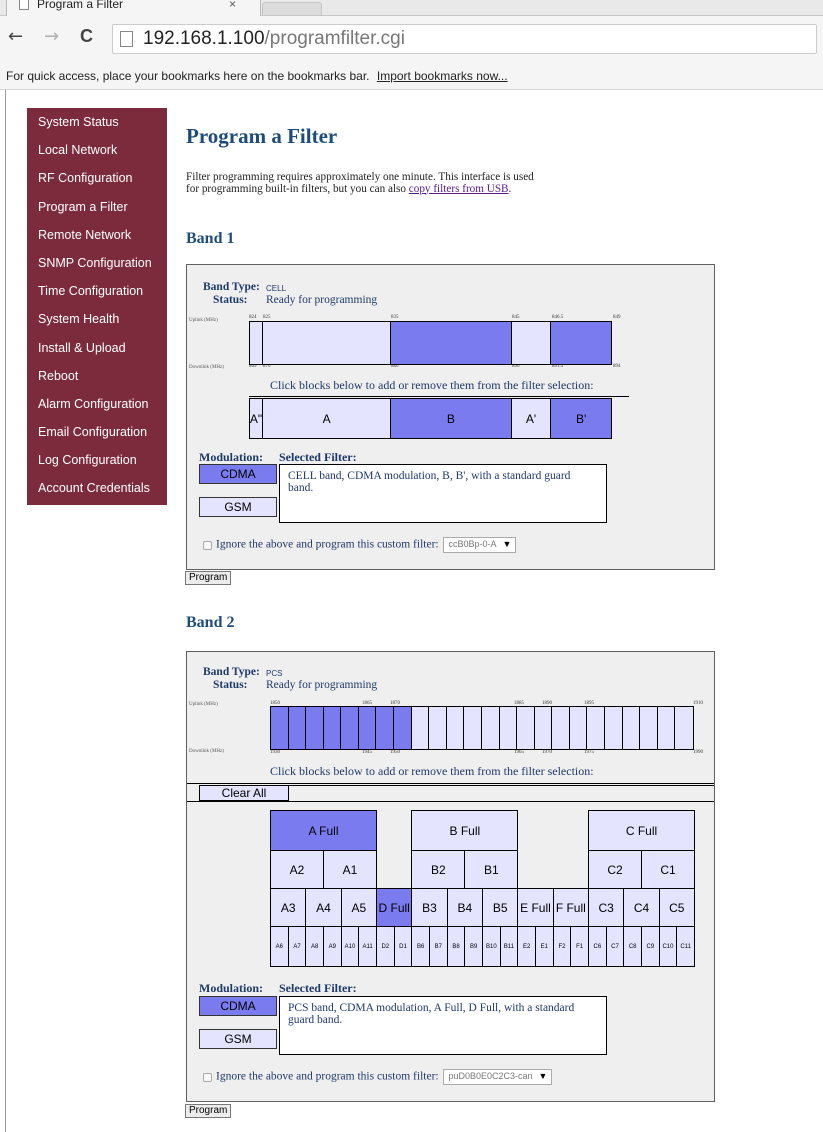 The image size is (823, 1132). What do you see at coordinates (491, 869) in the screenshot?
I see `block-b1: B1` at bounding box center [491, 869].